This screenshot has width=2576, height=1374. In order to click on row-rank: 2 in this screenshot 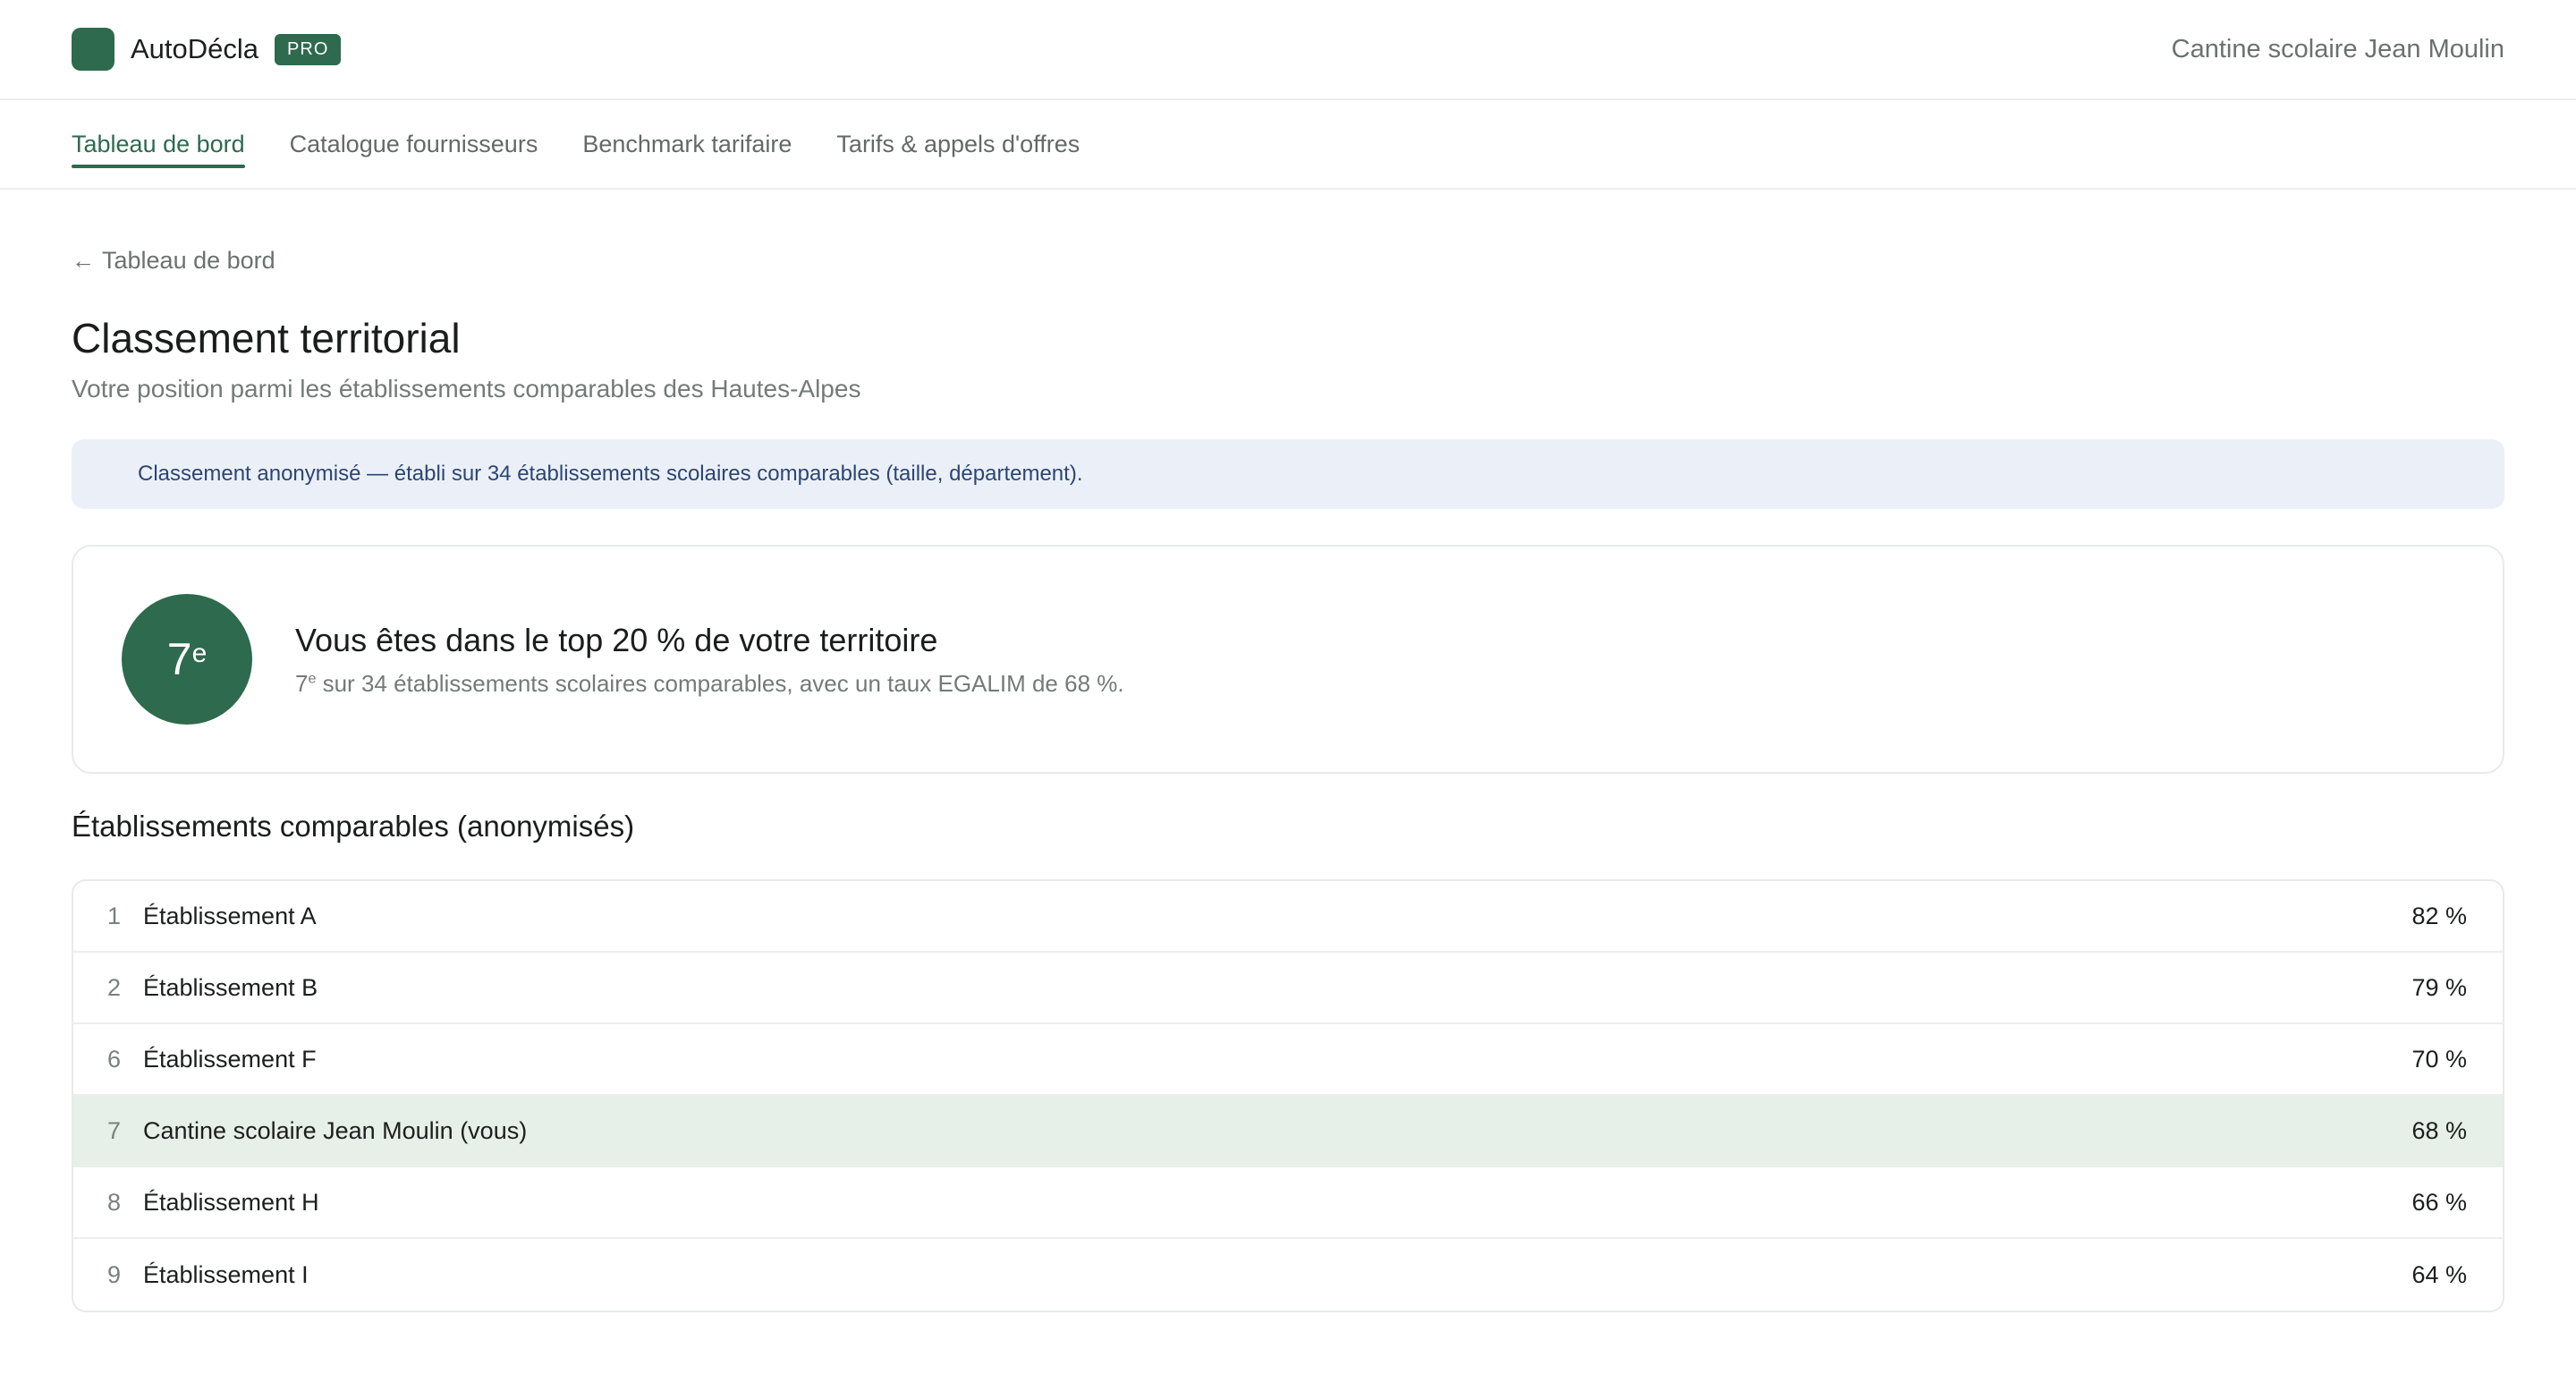, I will do `click(114, 987)`.